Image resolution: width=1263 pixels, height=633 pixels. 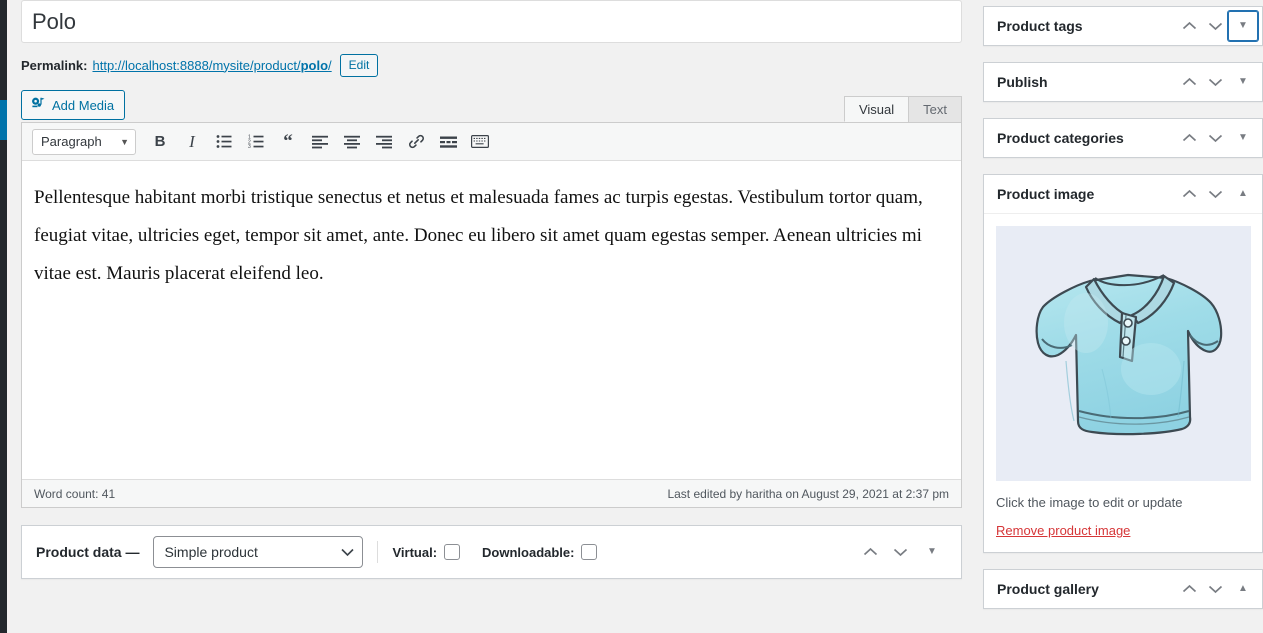 I want to click on paragraph-format-select: Paragraph ▼, so click(x=84, y=141).